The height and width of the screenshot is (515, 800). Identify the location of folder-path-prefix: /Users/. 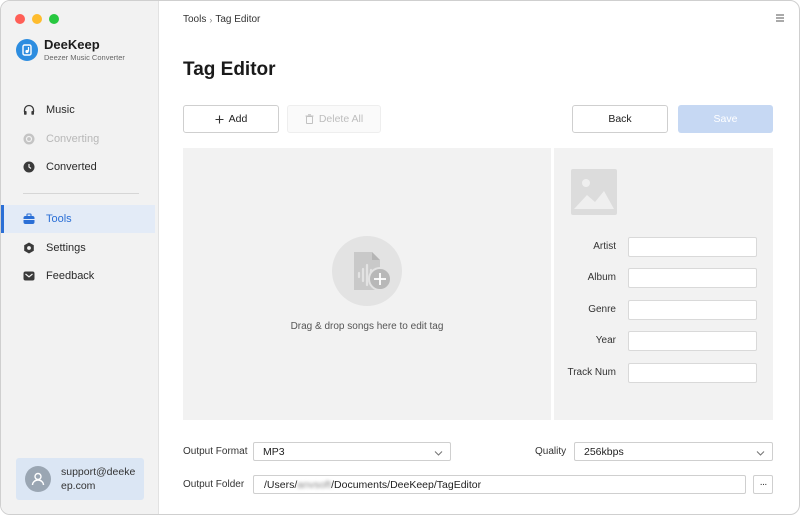
(281, 484).